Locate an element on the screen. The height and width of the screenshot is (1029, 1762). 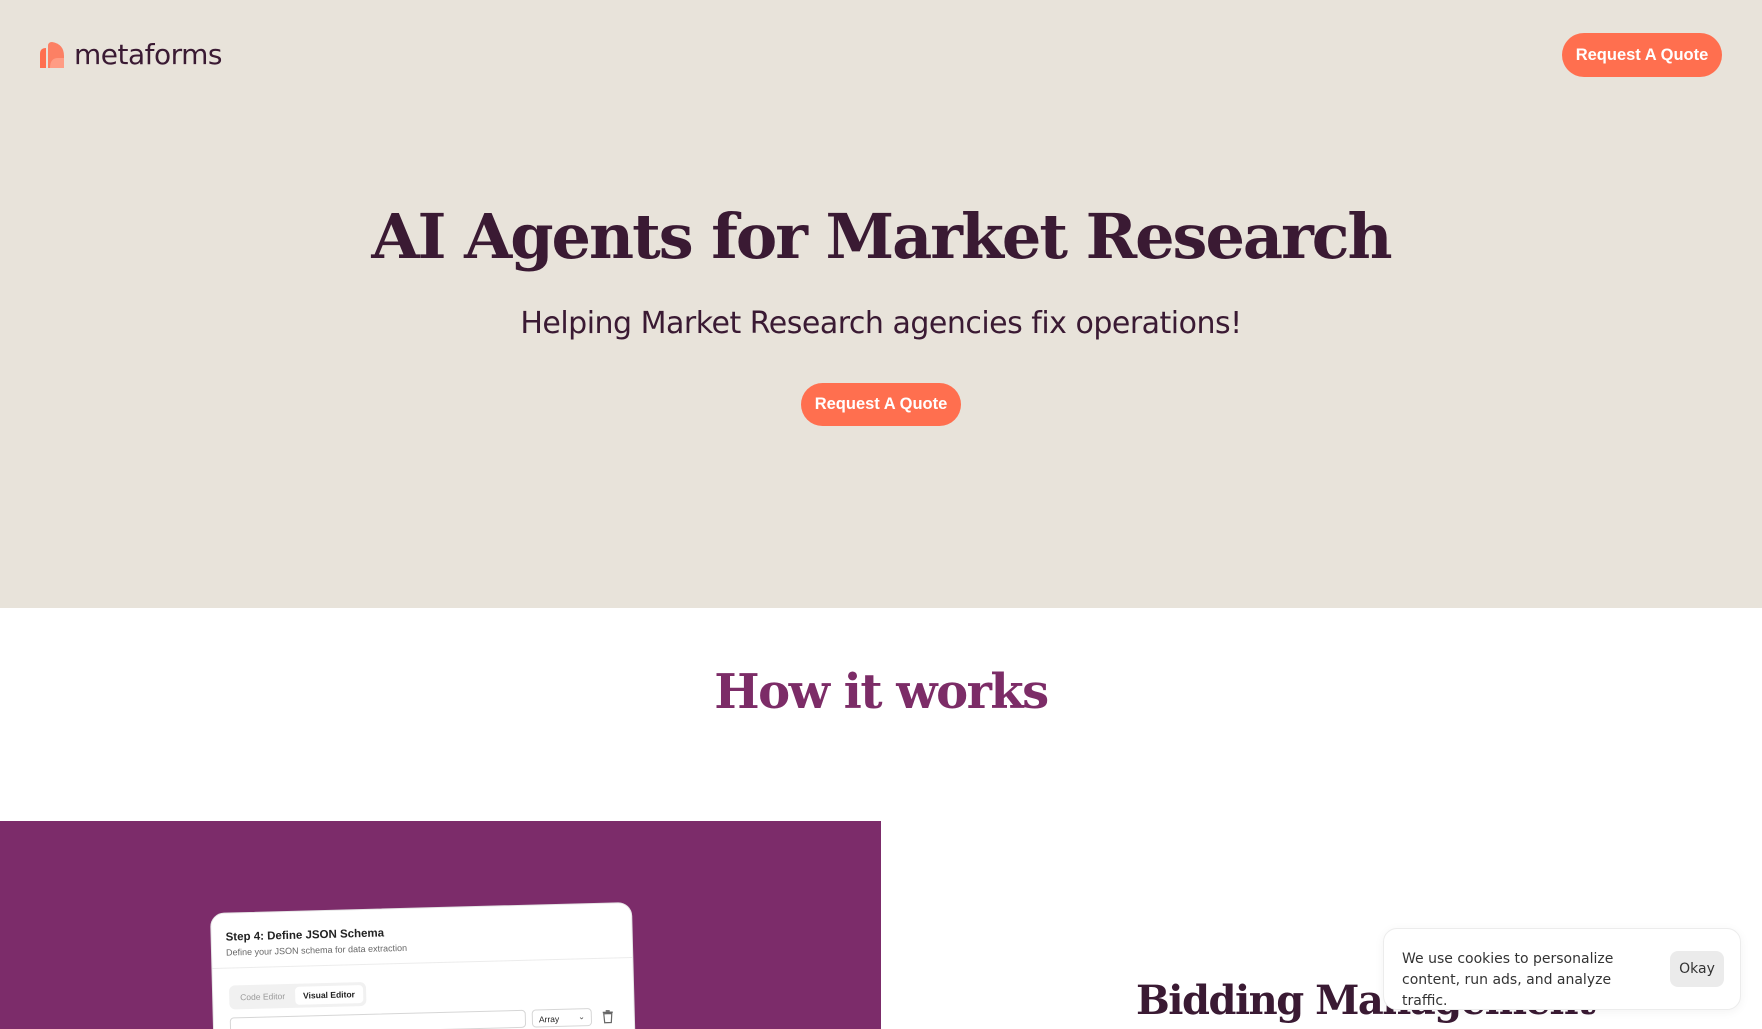
tab-visual-editor: Visual Editor is located at coordinates (329, 995).